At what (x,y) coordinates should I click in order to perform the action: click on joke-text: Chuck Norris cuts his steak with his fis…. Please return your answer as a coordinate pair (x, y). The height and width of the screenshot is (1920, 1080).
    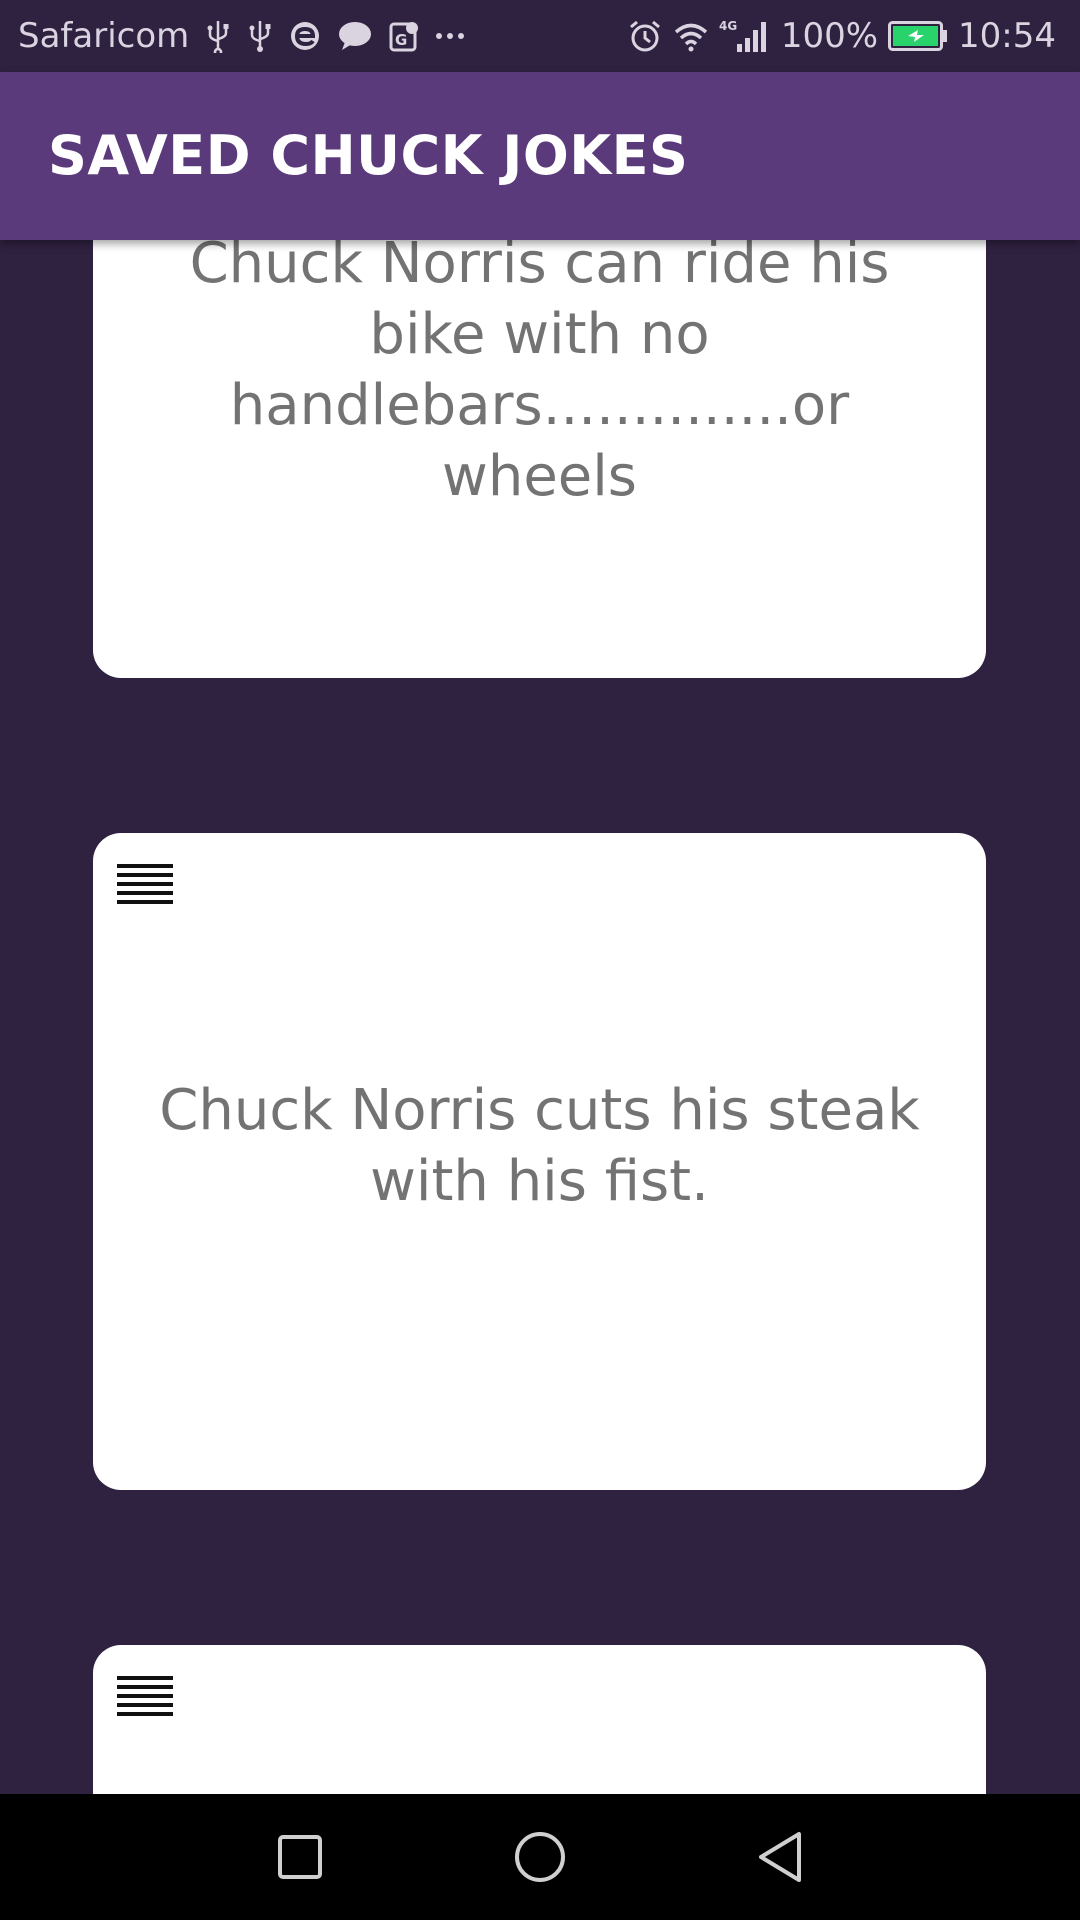
    Looking at the image, I should click on (539, 1146).